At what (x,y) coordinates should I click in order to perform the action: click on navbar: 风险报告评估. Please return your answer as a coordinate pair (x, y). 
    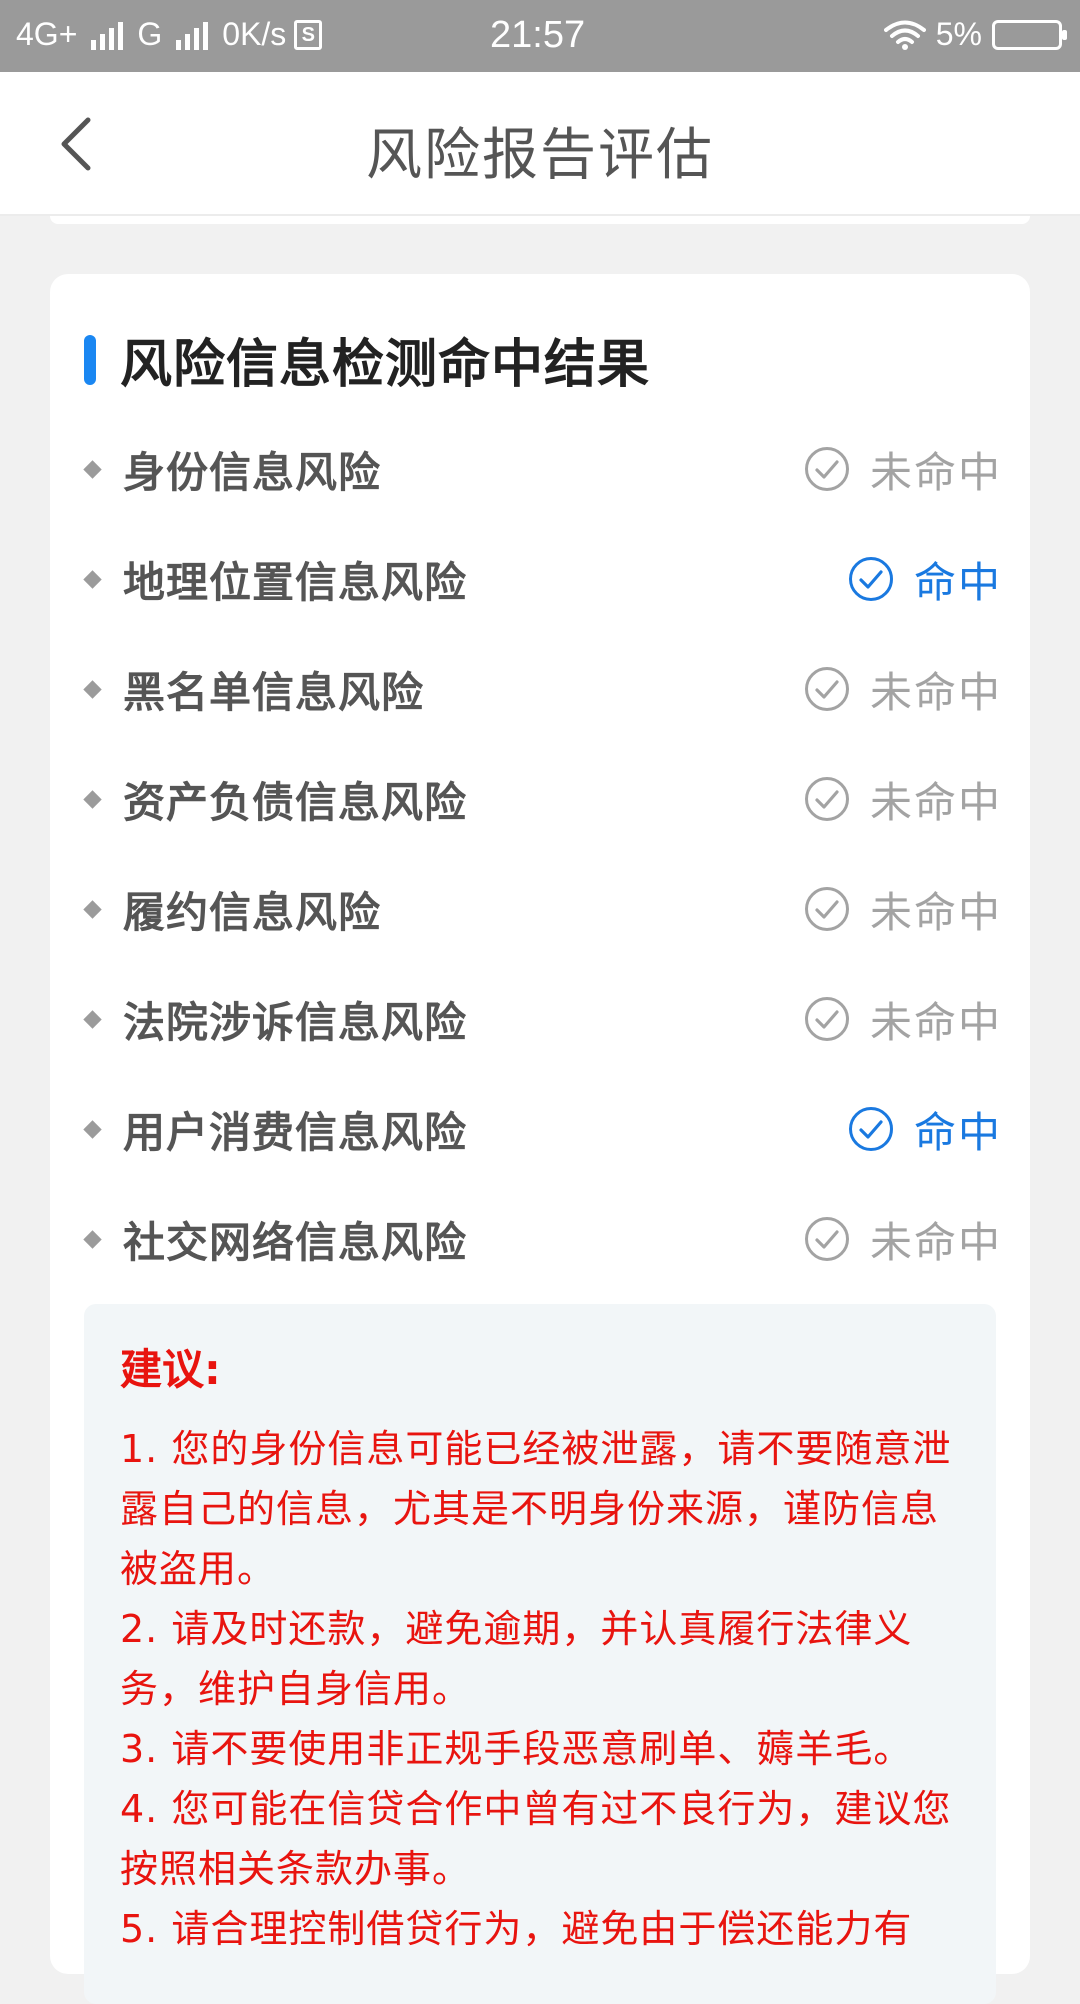
    Looking at the image, I should click on (540, 144).